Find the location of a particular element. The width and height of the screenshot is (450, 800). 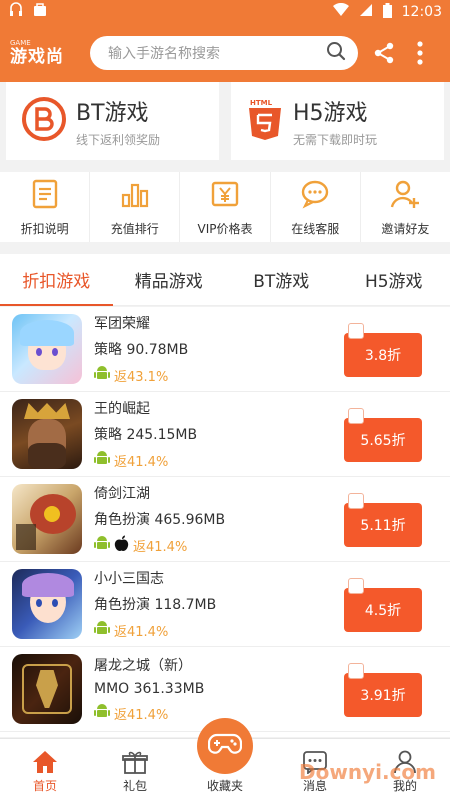

gamepad-icon is located at coordinates (225, 746).